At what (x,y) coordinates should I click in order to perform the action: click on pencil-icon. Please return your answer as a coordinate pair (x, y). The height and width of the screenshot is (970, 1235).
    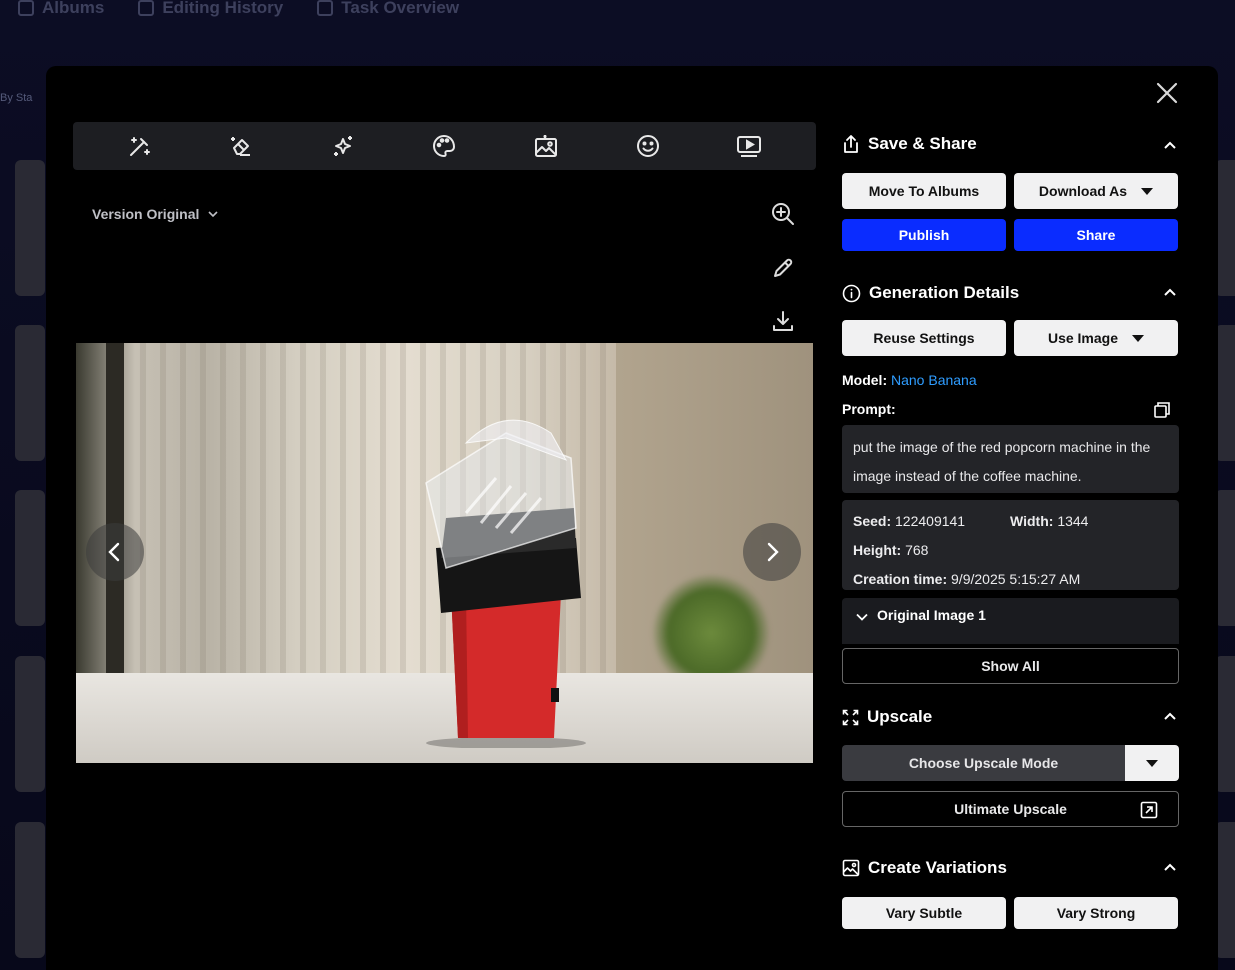
    Looking at the image, I should click on (783, 267).